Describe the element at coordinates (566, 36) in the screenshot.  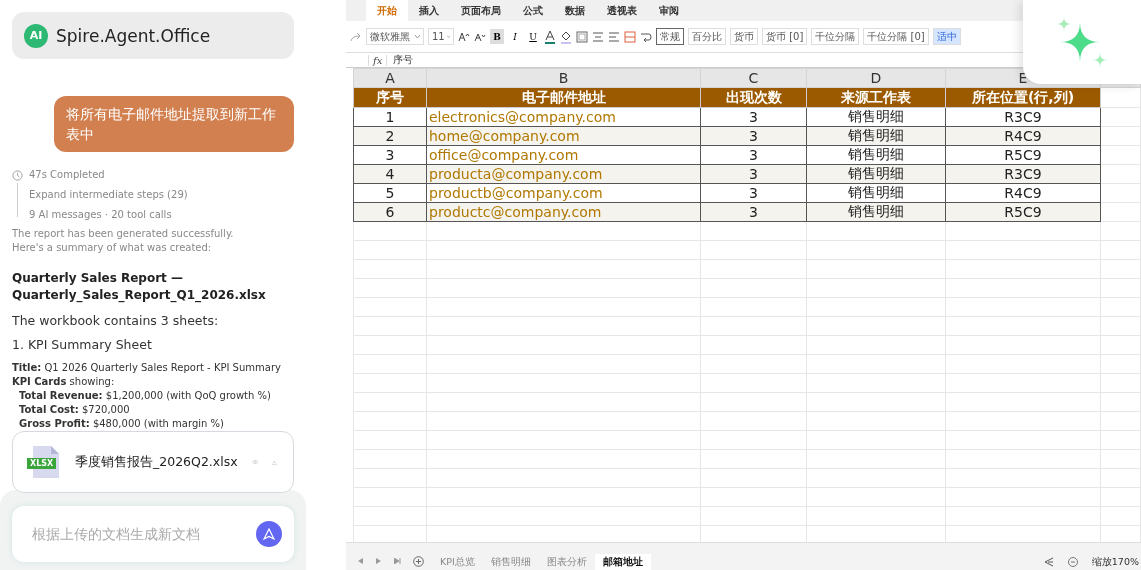
I see `fill-color-icon` at that location.